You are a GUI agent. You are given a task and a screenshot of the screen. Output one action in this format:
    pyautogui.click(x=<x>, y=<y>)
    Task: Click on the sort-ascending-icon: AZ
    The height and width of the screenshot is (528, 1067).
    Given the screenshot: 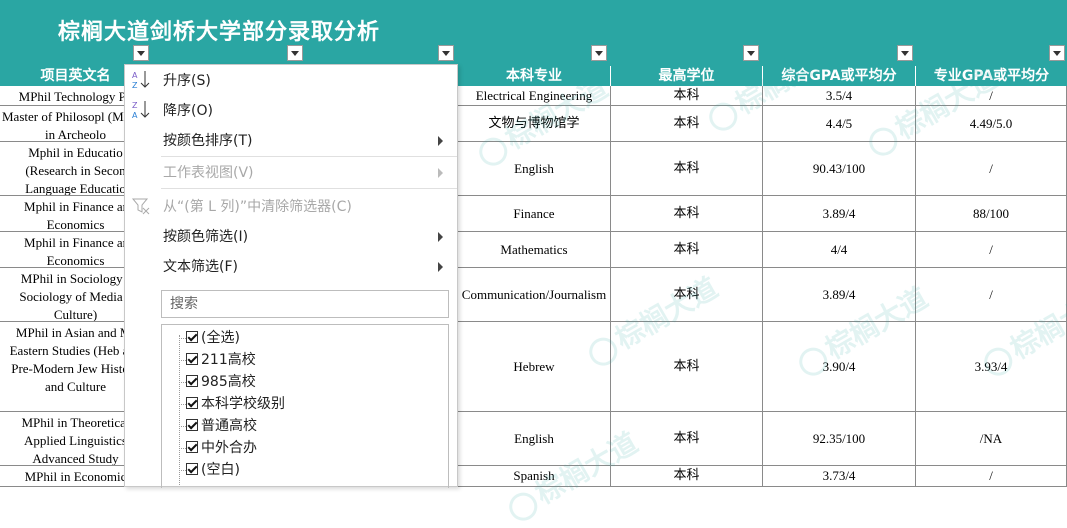 What is the action you would take?
    pyautogui.click(x=141, y=80)
    